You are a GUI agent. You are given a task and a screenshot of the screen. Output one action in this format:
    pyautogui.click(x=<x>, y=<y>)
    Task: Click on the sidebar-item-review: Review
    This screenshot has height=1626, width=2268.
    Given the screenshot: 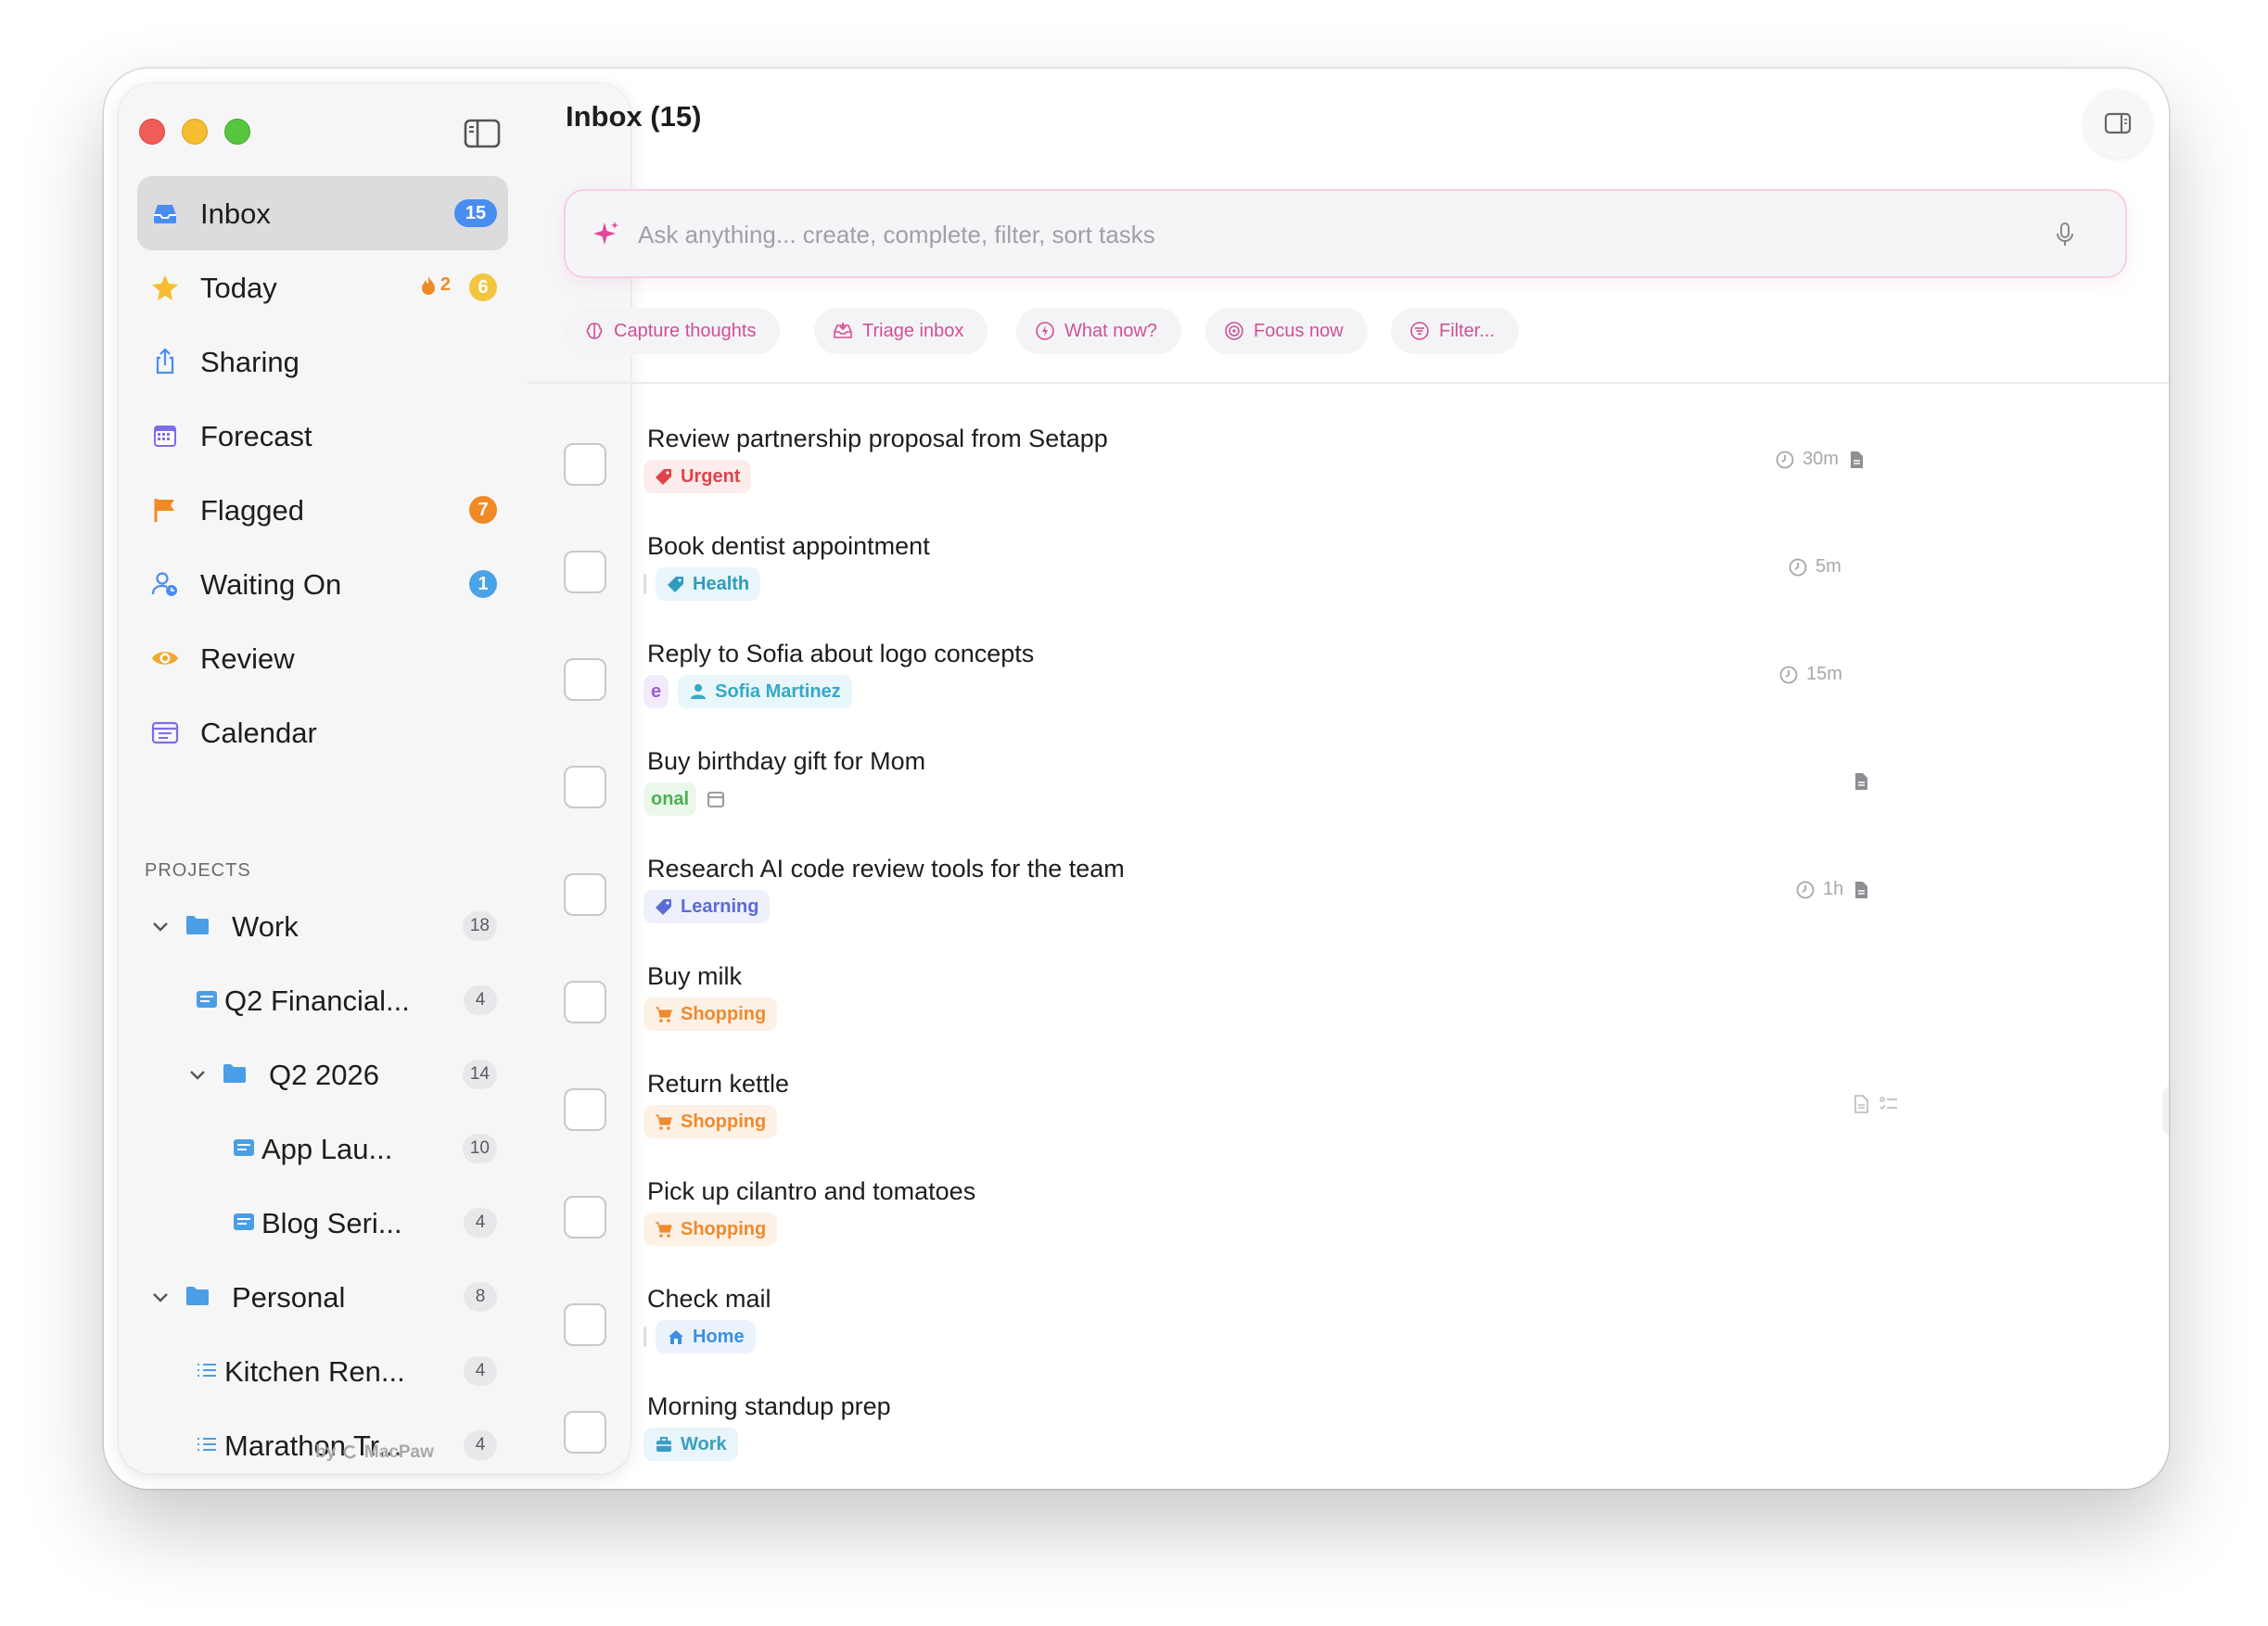 What is the action you would take?
    pyautogui.click(x=322, y=658)
    